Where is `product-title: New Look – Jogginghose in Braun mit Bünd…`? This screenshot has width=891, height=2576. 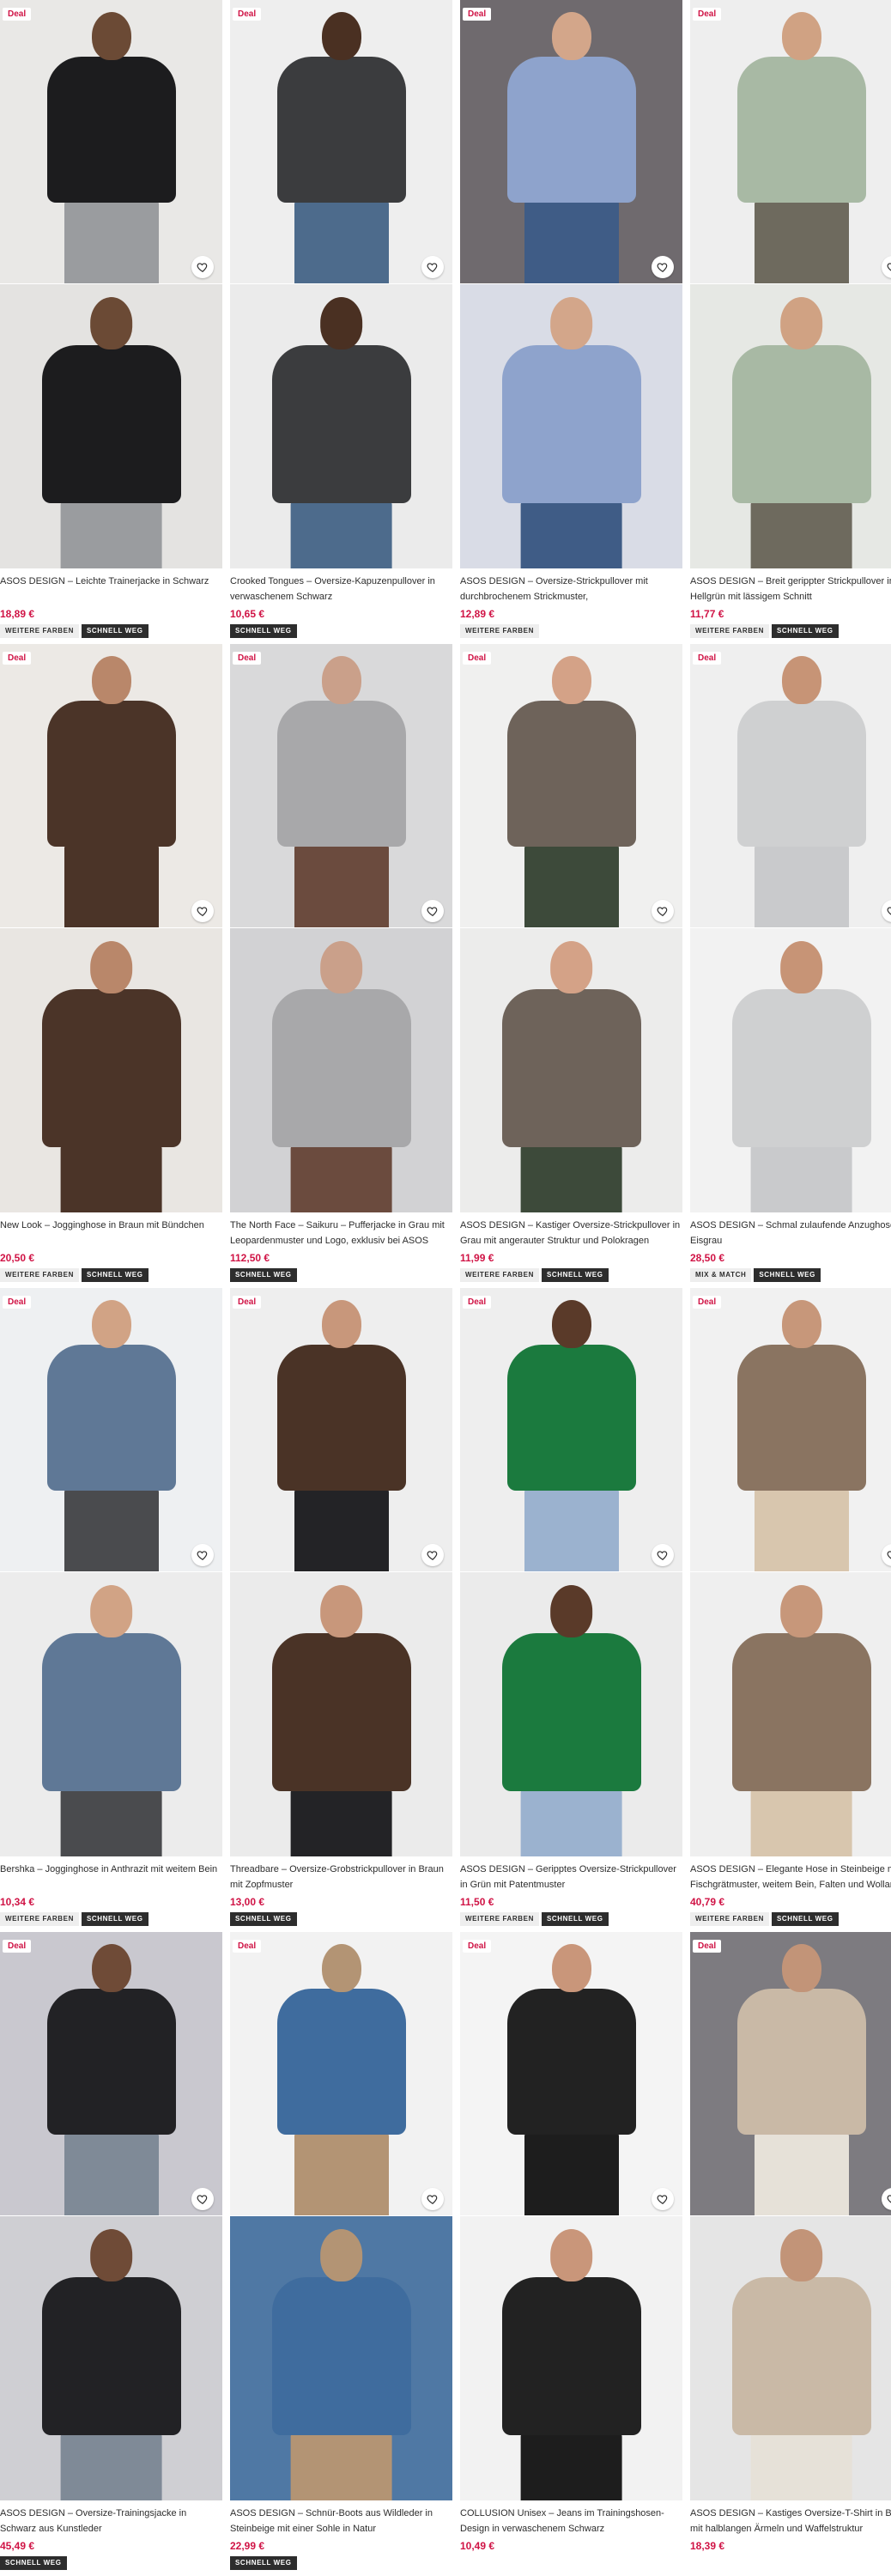 product-title: New Look – Jogginghose in Braun mit Bünd… is located at coordinates (111, 1233).